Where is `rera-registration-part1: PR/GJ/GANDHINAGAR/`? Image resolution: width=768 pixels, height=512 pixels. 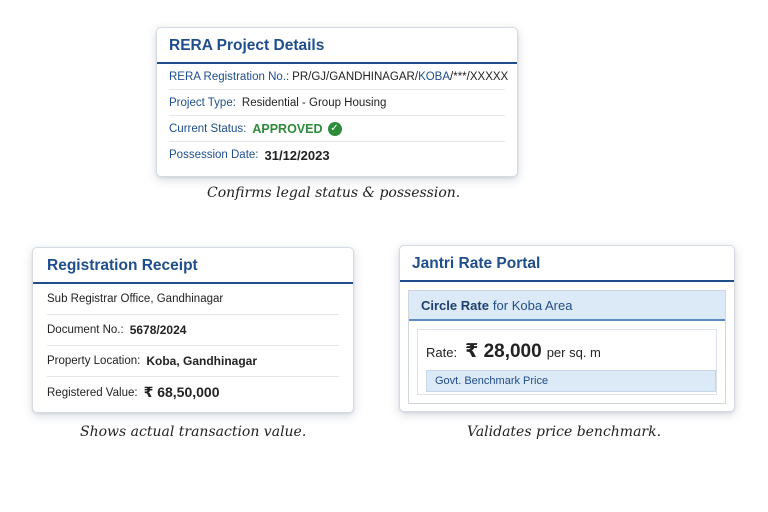
rera-registration-part1: PR/GJ/GANDHINAGAR/ is located at coordinates (355, 76).